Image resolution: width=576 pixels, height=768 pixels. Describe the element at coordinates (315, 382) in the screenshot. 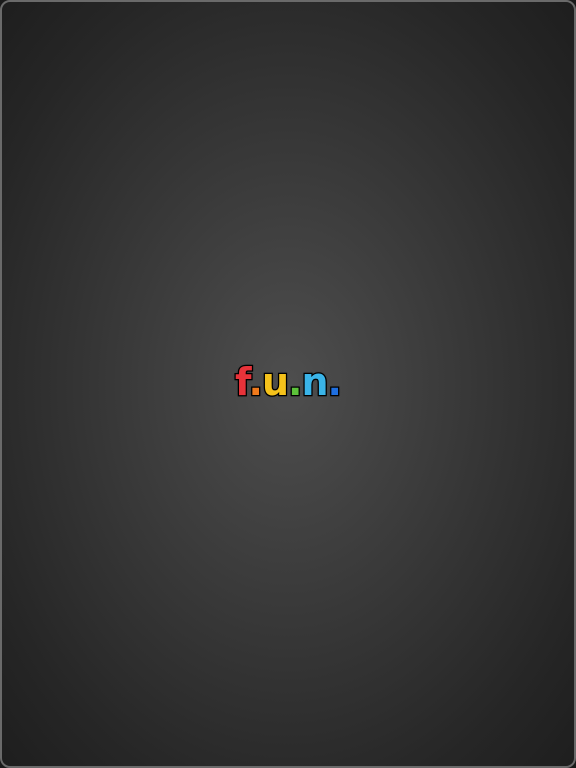

I see `logo-letter-n: n` at that location.